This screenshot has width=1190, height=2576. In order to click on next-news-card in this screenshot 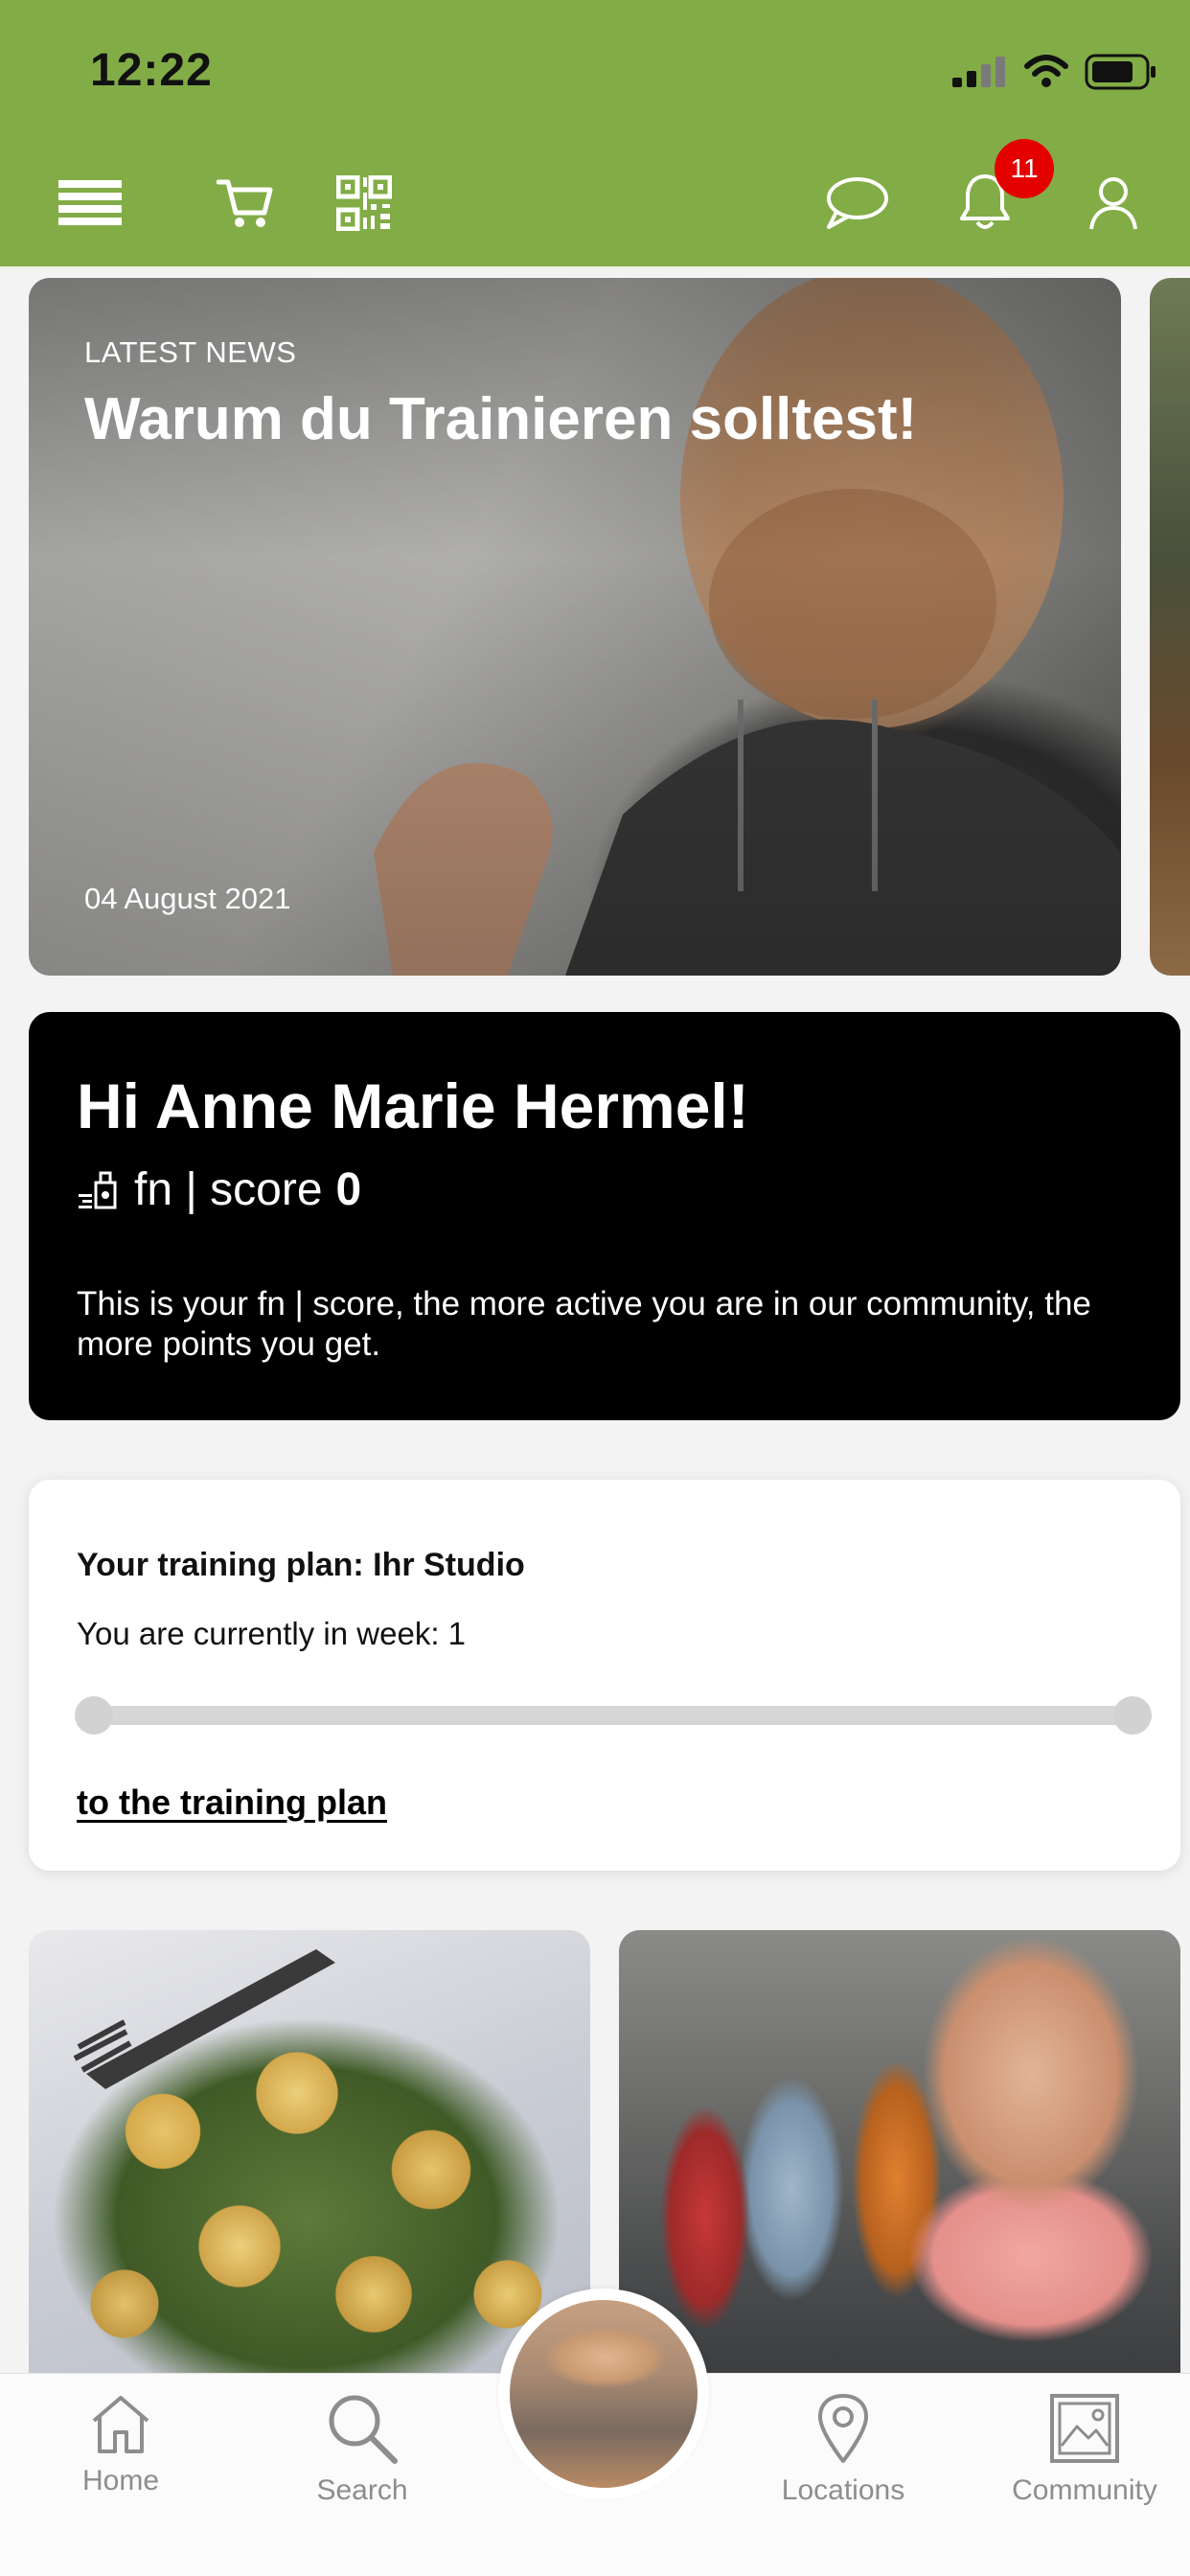, I will do `click(1170, 627)`.